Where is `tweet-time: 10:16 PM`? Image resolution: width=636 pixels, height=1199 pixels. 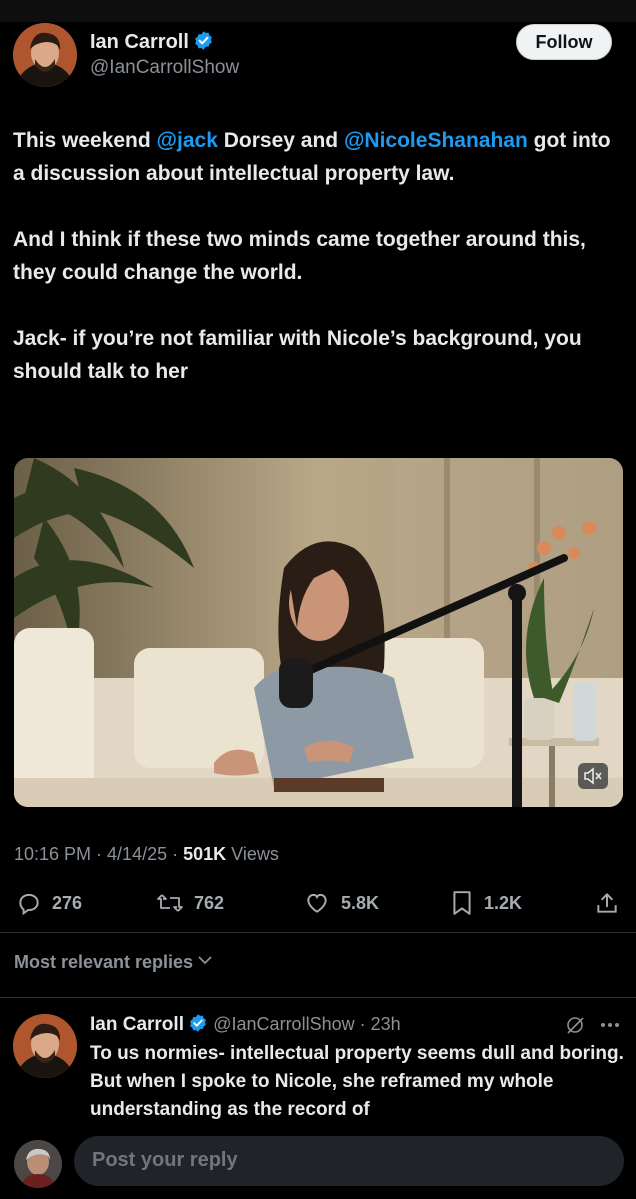 tweet-time: 10:16 PM is located at coordinates (52, 854).